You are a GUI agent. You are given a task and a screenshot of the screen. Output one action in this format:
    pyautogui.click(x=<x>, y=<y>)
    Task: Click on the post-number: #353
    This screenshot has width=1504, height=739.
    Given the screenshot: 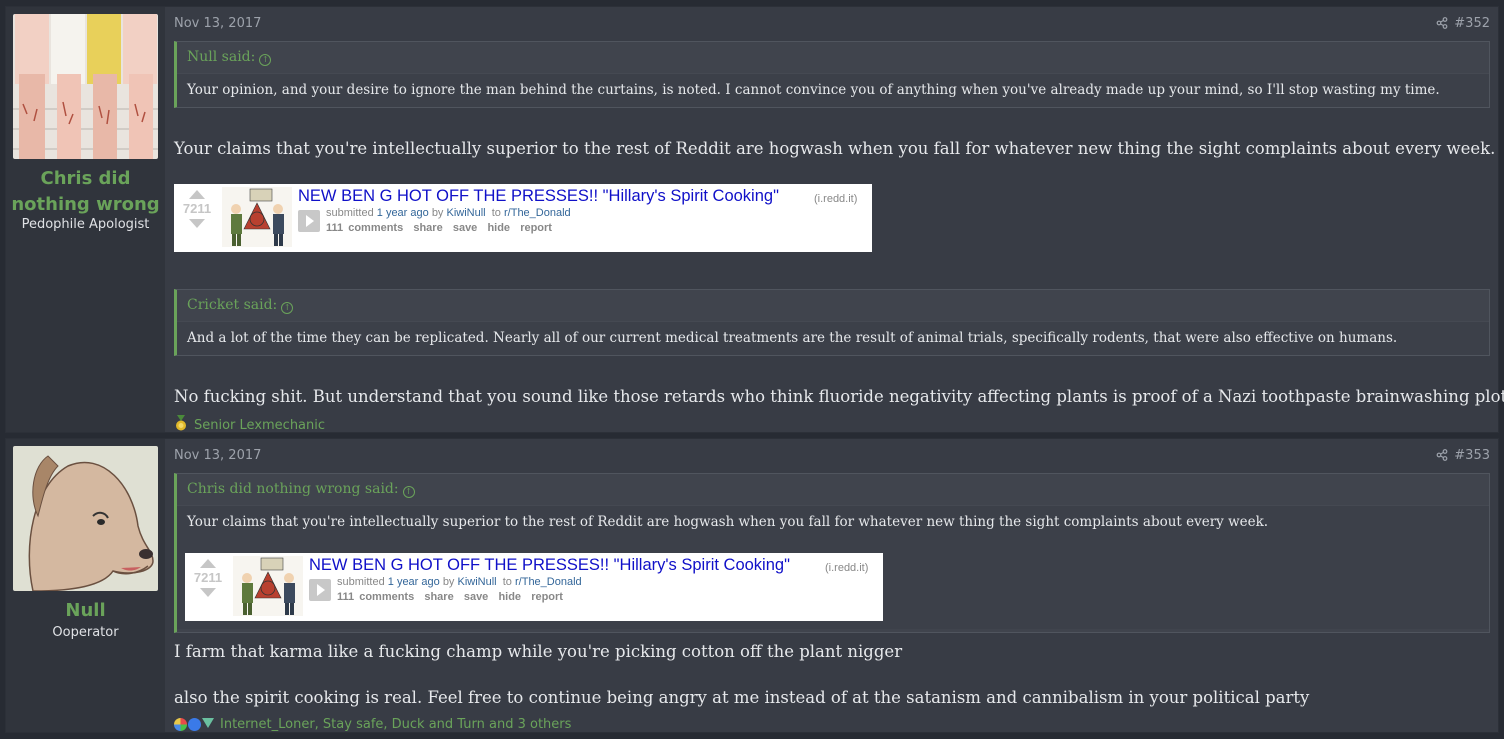 What is the action you would take?
    pyautogui.click(x=1472, y=455)
    